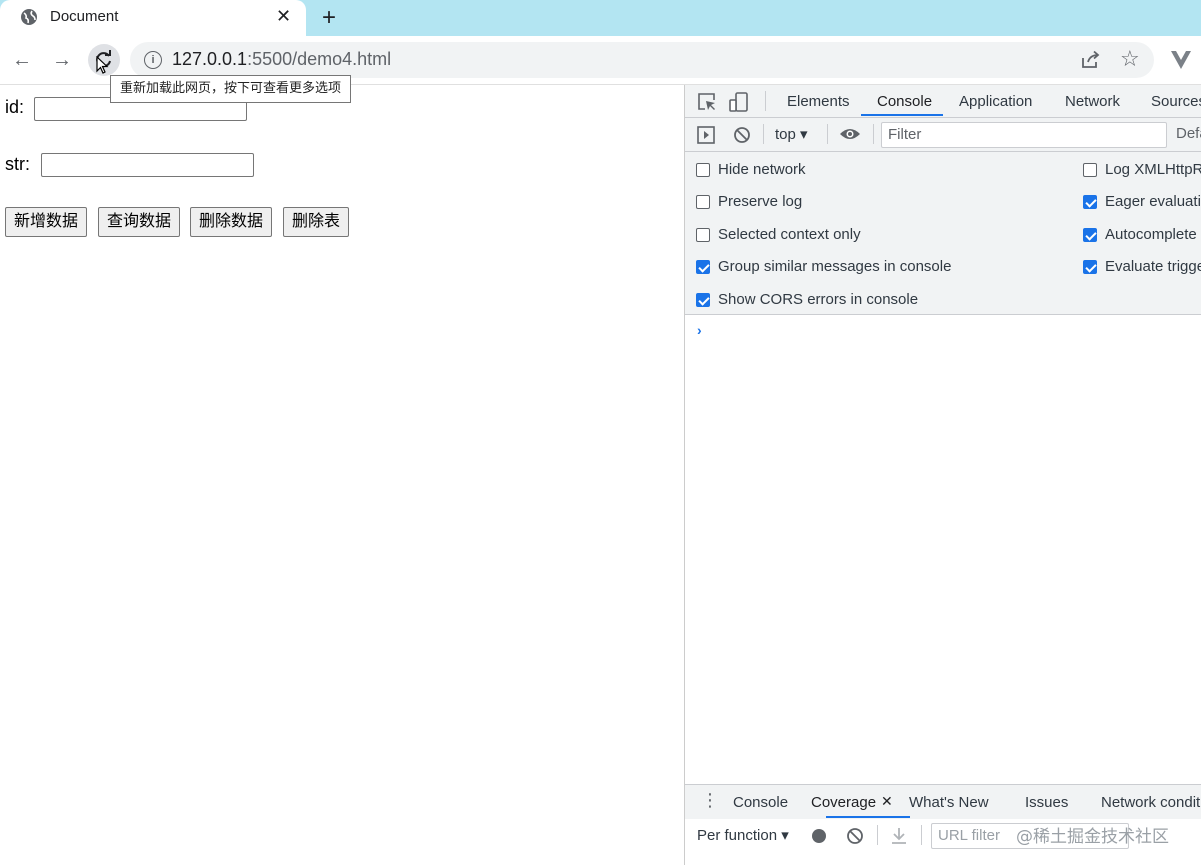 This screenshot has width=1201, height=865. Describe the element at coordinates (15, 107) in the screenshot. I see `id-label: id:` at that location.